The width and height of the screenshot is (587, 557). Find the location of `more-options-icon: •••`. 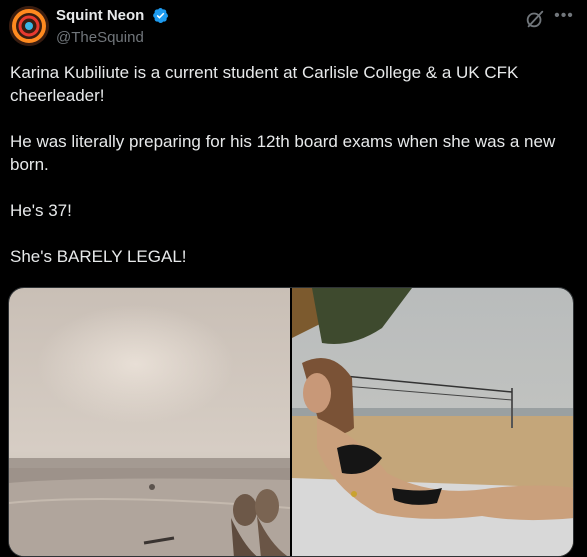

more-options-icon: ••• is located at coordinates (564, 18).